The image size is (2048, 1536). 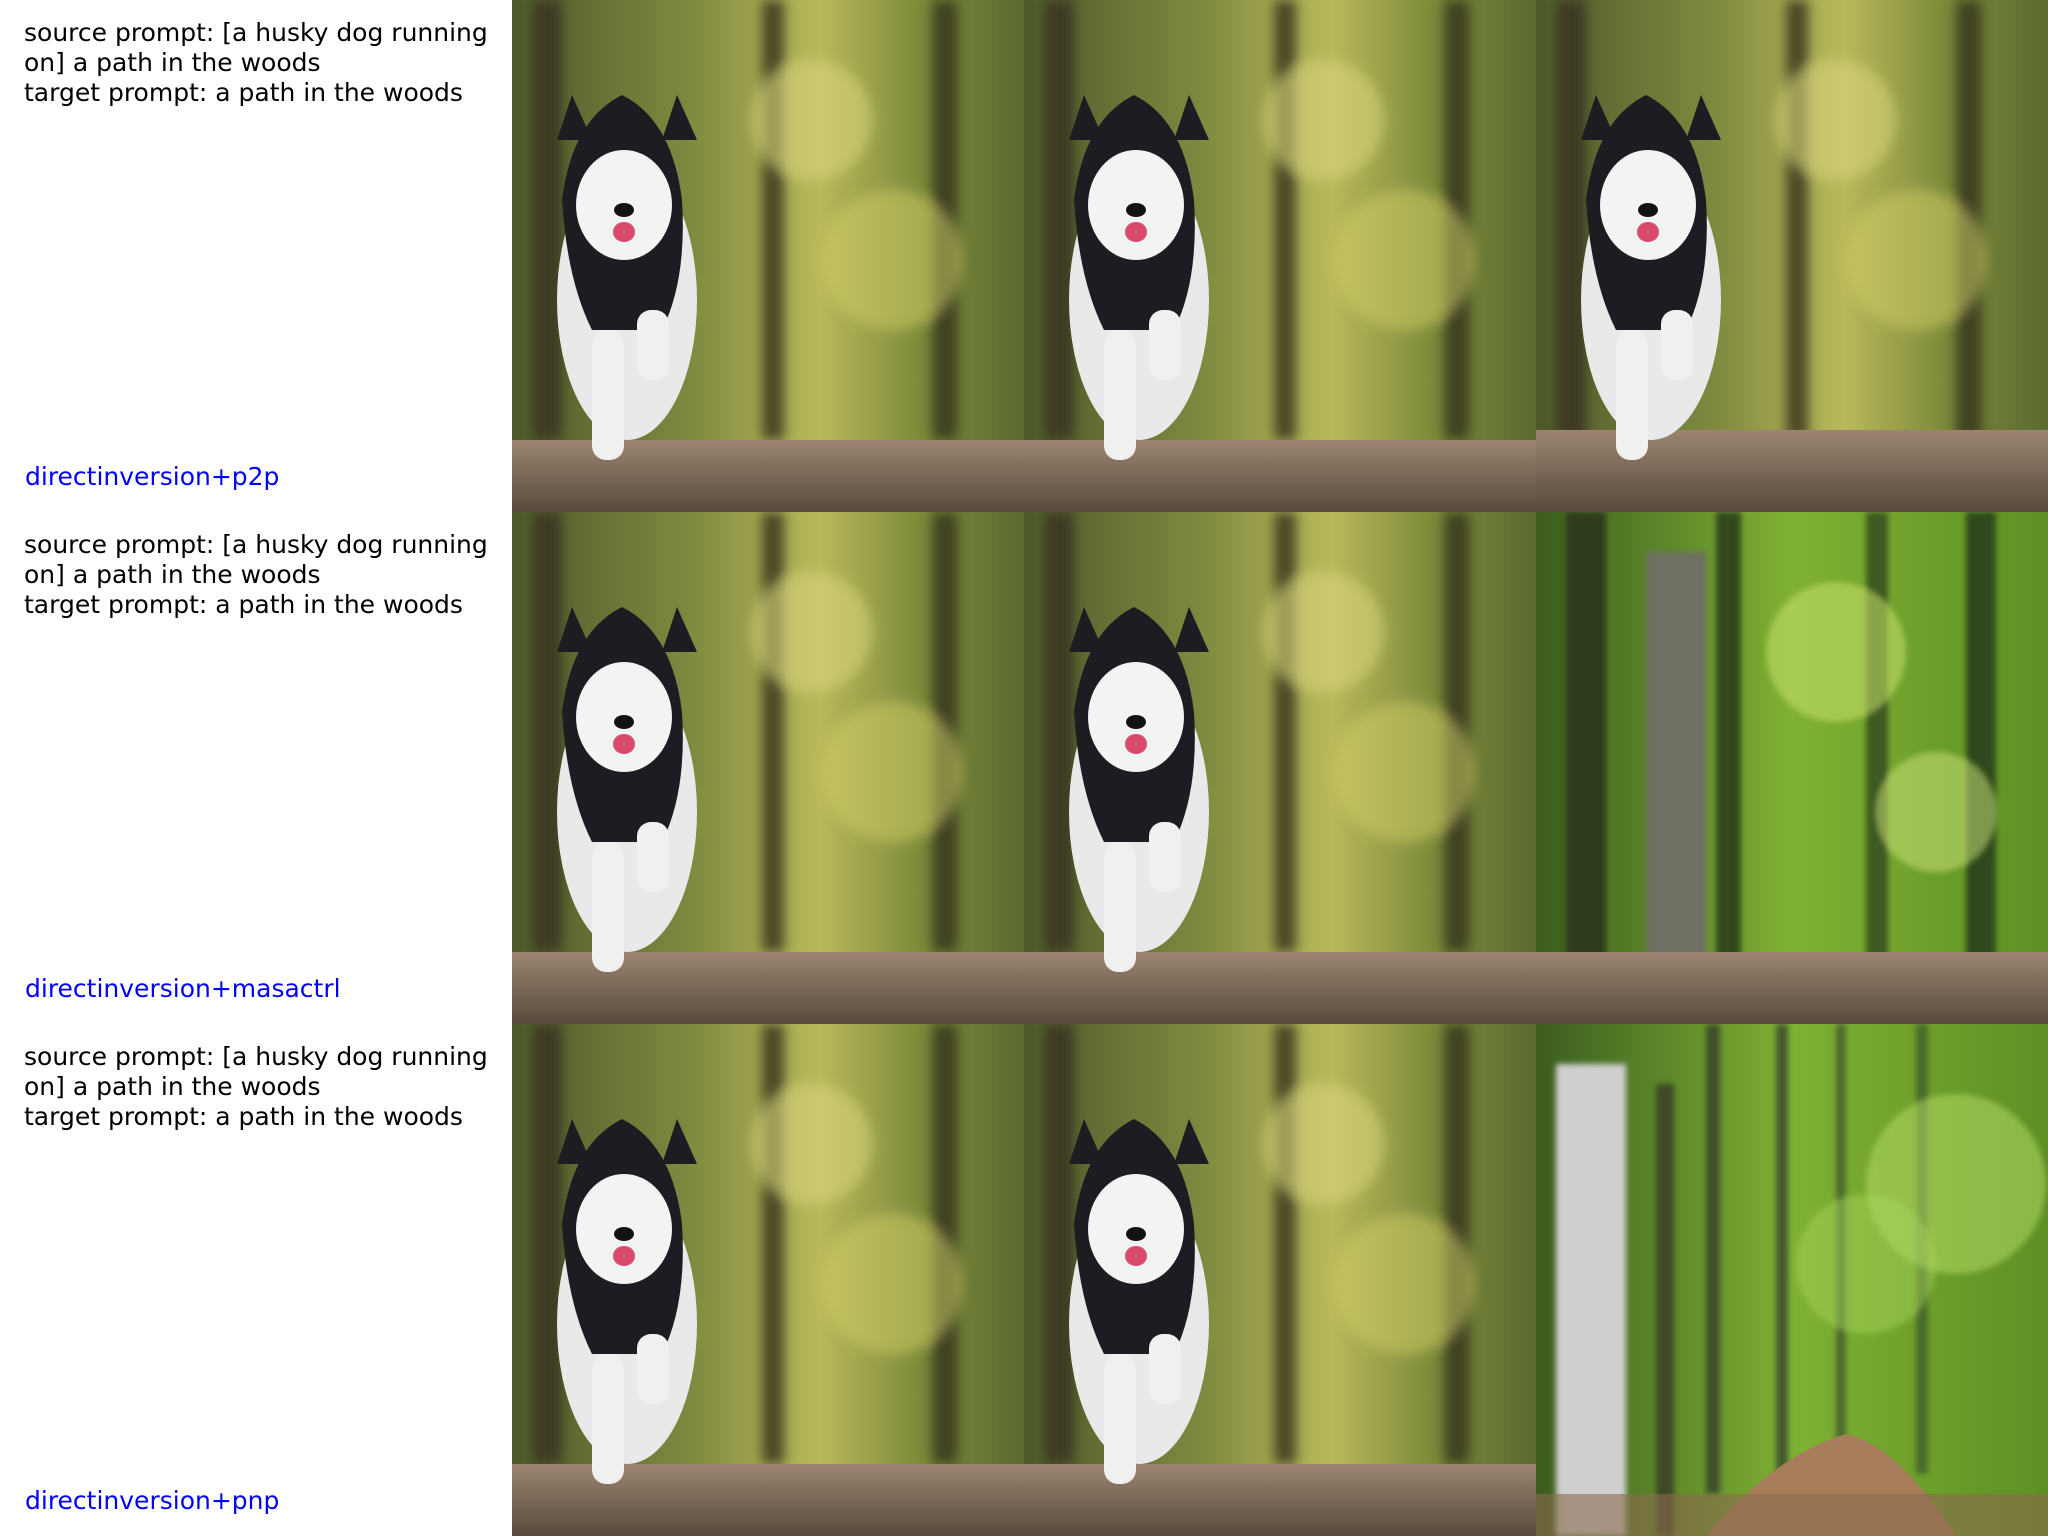 I want to click on method-label: directinversion+p2p, so click(x=152, y=476).